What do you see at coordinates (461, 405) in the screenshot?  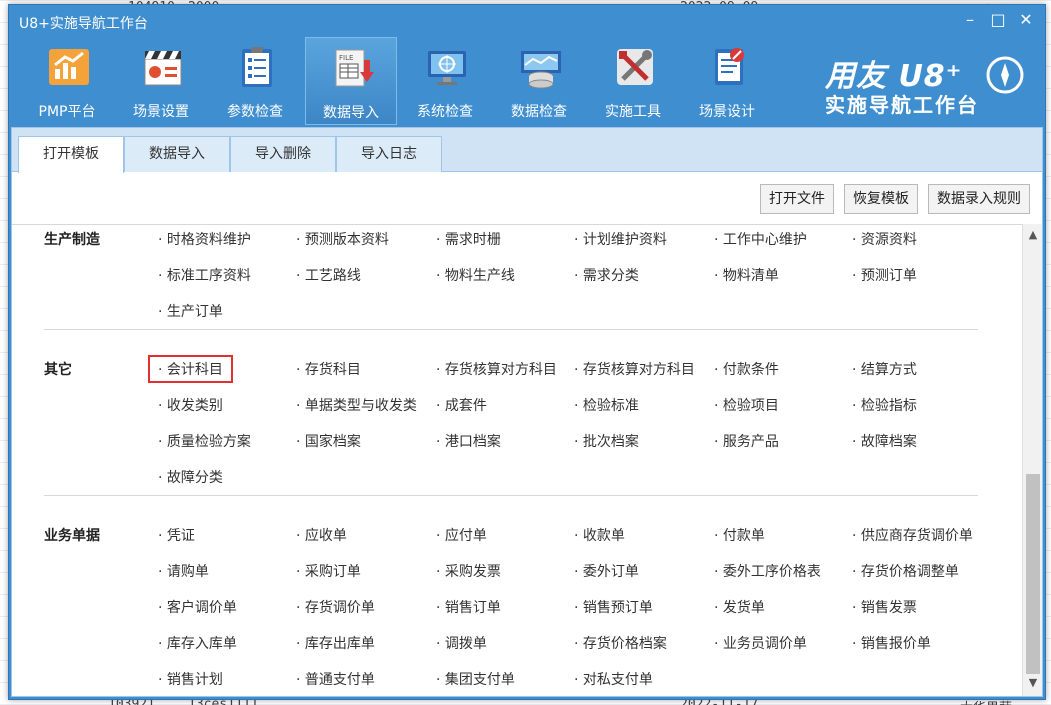 I see `template-link: 成套件` at bounding box center [461, 405].